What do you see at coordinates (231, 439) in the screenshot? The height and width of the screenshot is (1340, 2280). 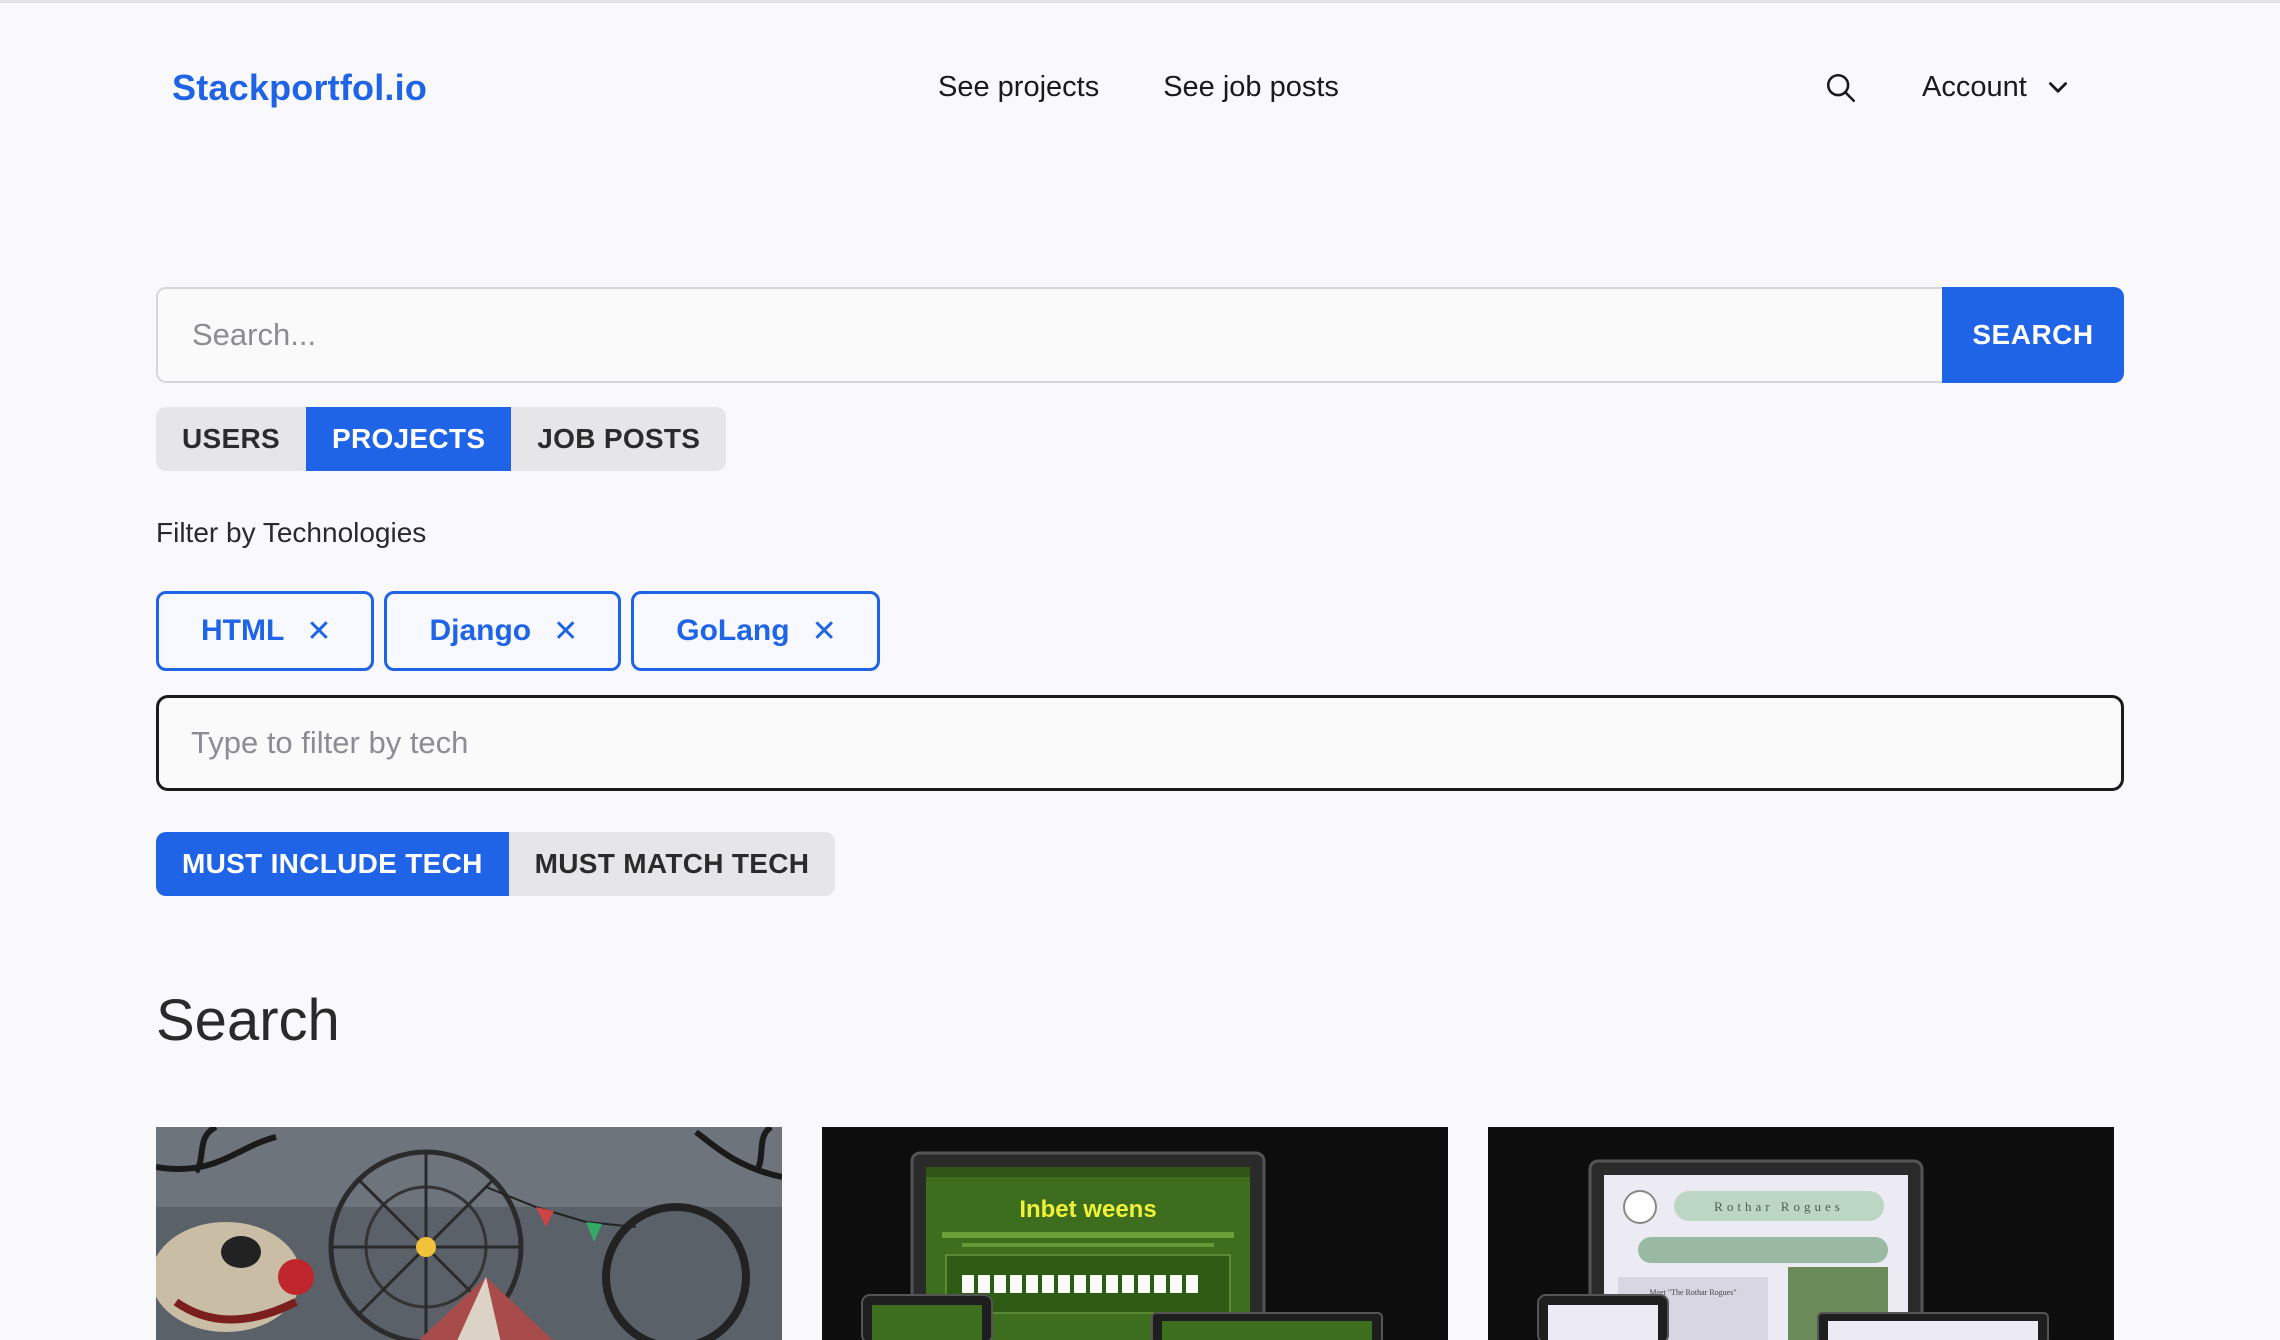 I see `tab-users: USERS` at bounding box center [231, 439].